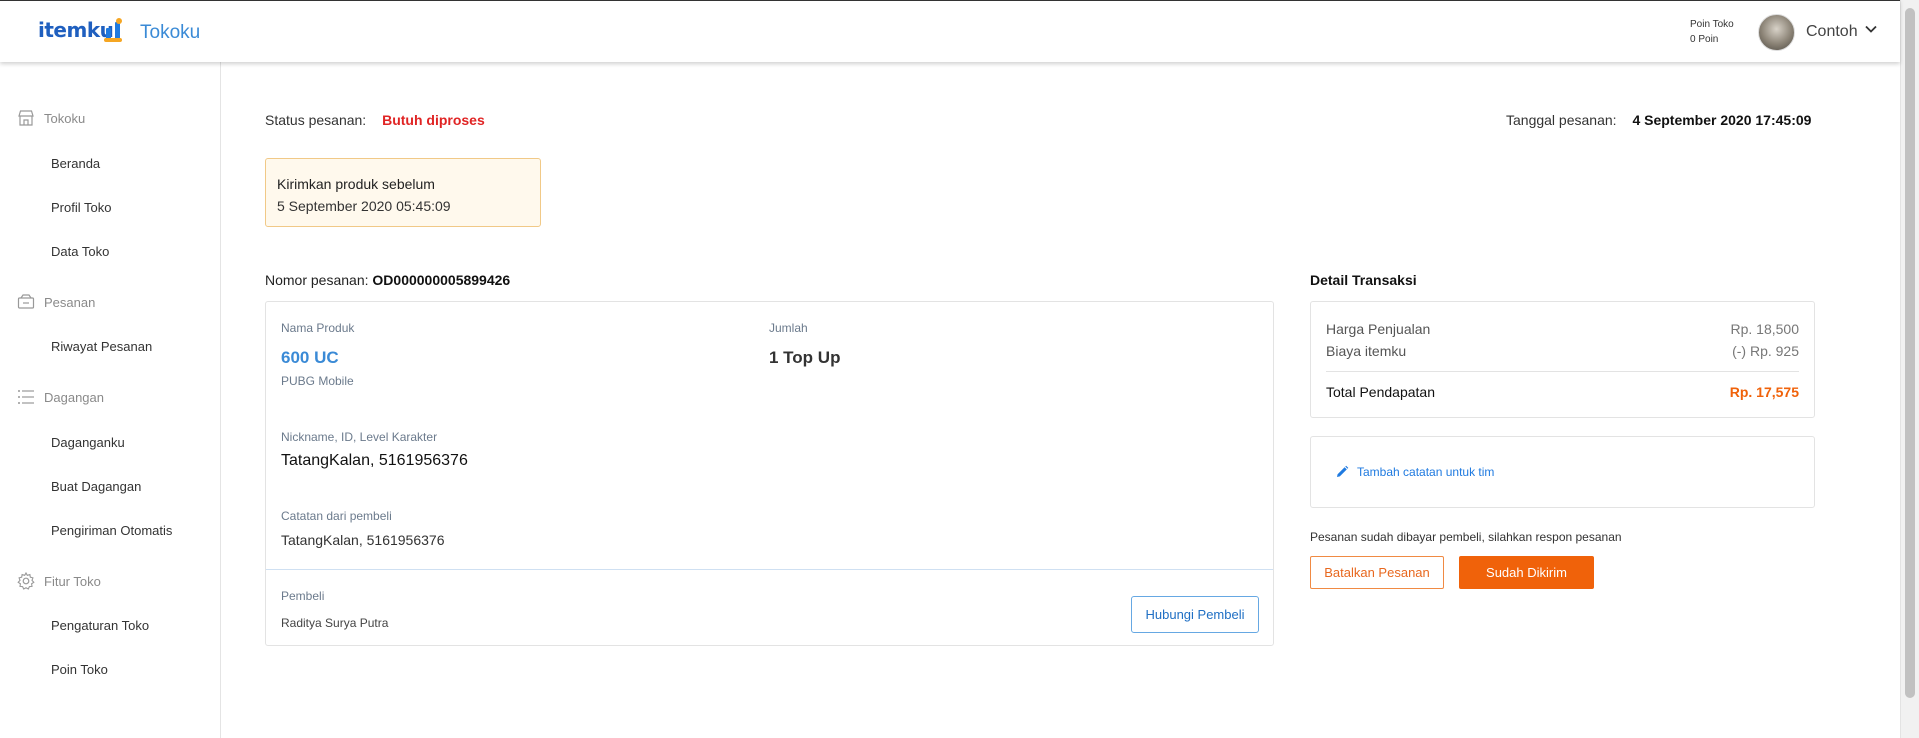 This screenshot has height=738, width=1919. What do you see at coordinates (79, 669) in the screenshot?
I see `sidebar-item-poin-toko: Poin Toko` at bounding box center [79, 669].